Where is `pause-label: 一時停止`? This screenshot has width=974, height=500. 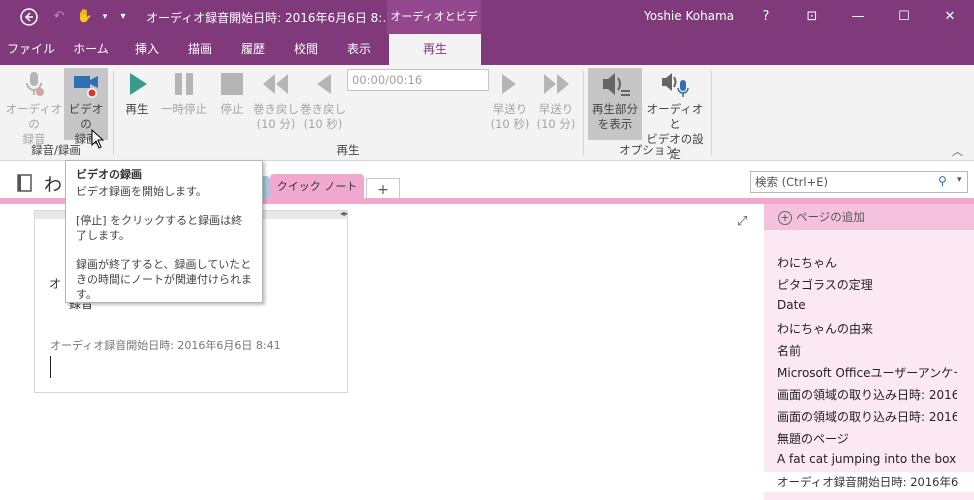 pause-label: 一時停止 is located at coordinates (184, 109).